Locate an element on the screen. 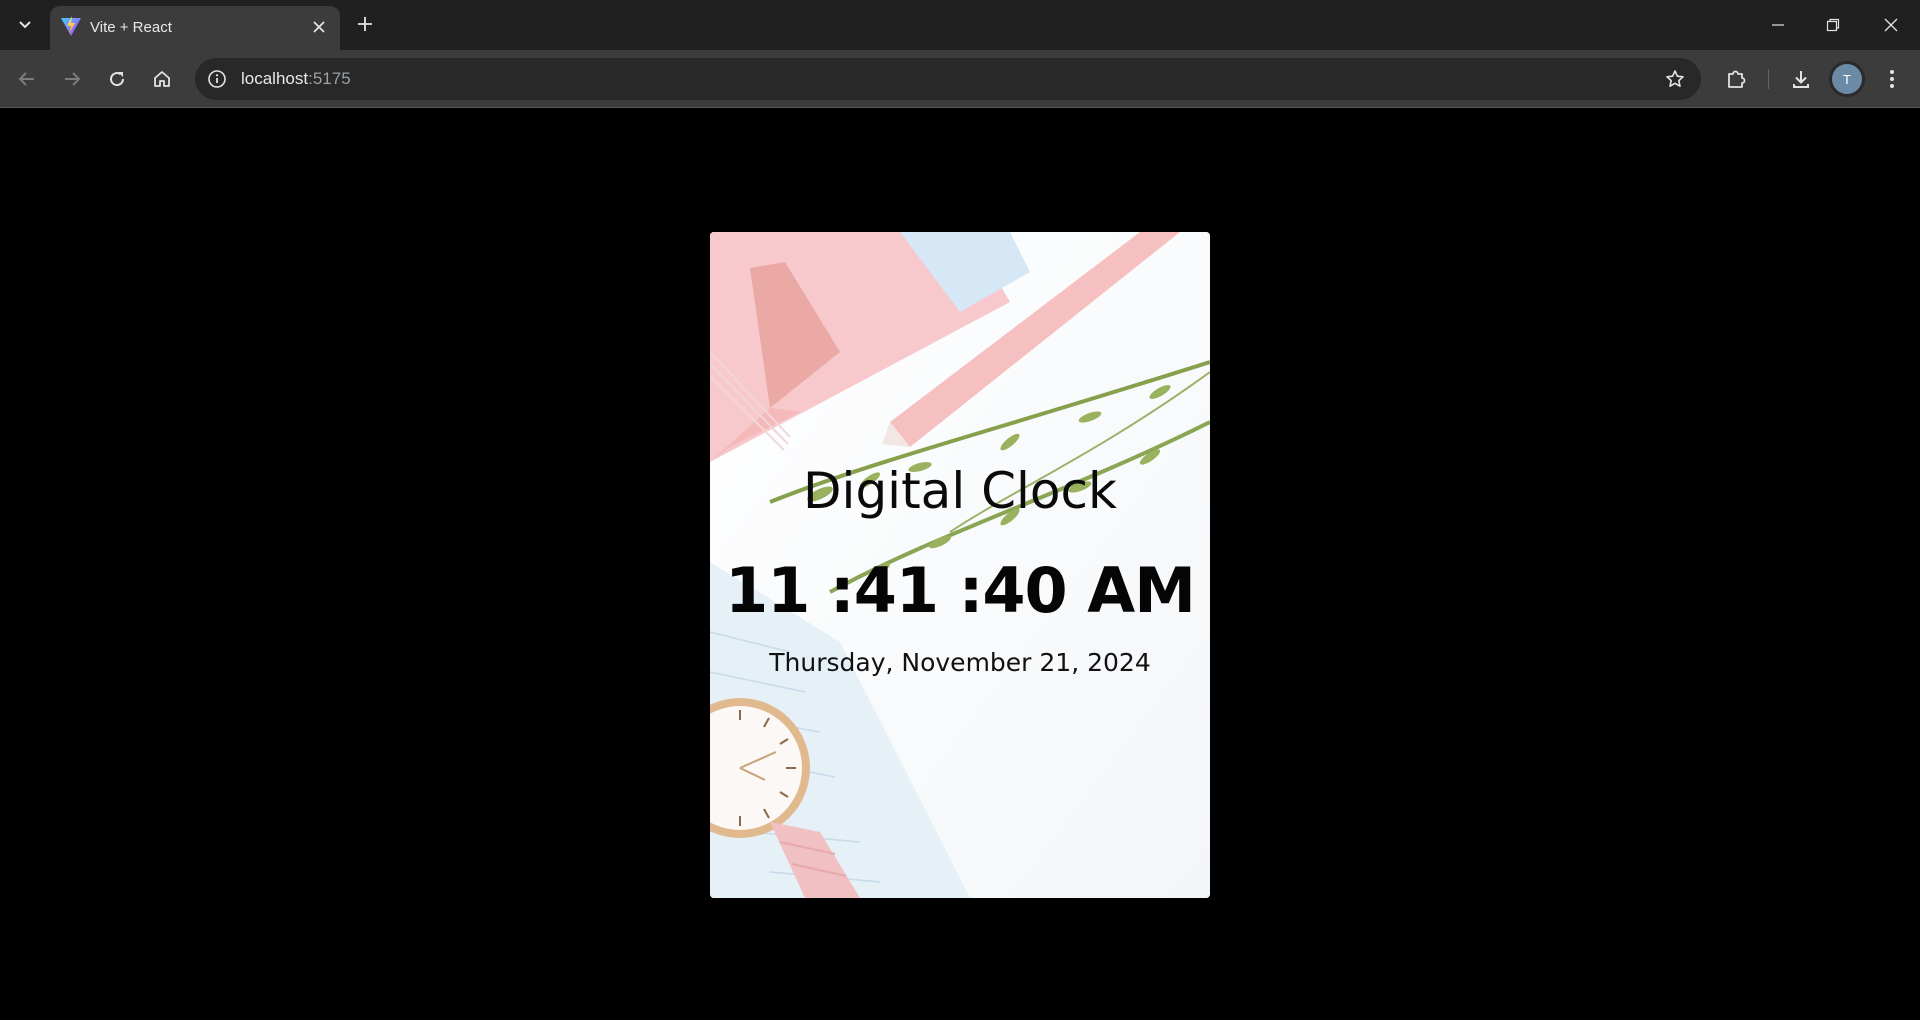 The image size is (1920, 1020). kebab-menu-icon is located at coordinates (1892, 79).